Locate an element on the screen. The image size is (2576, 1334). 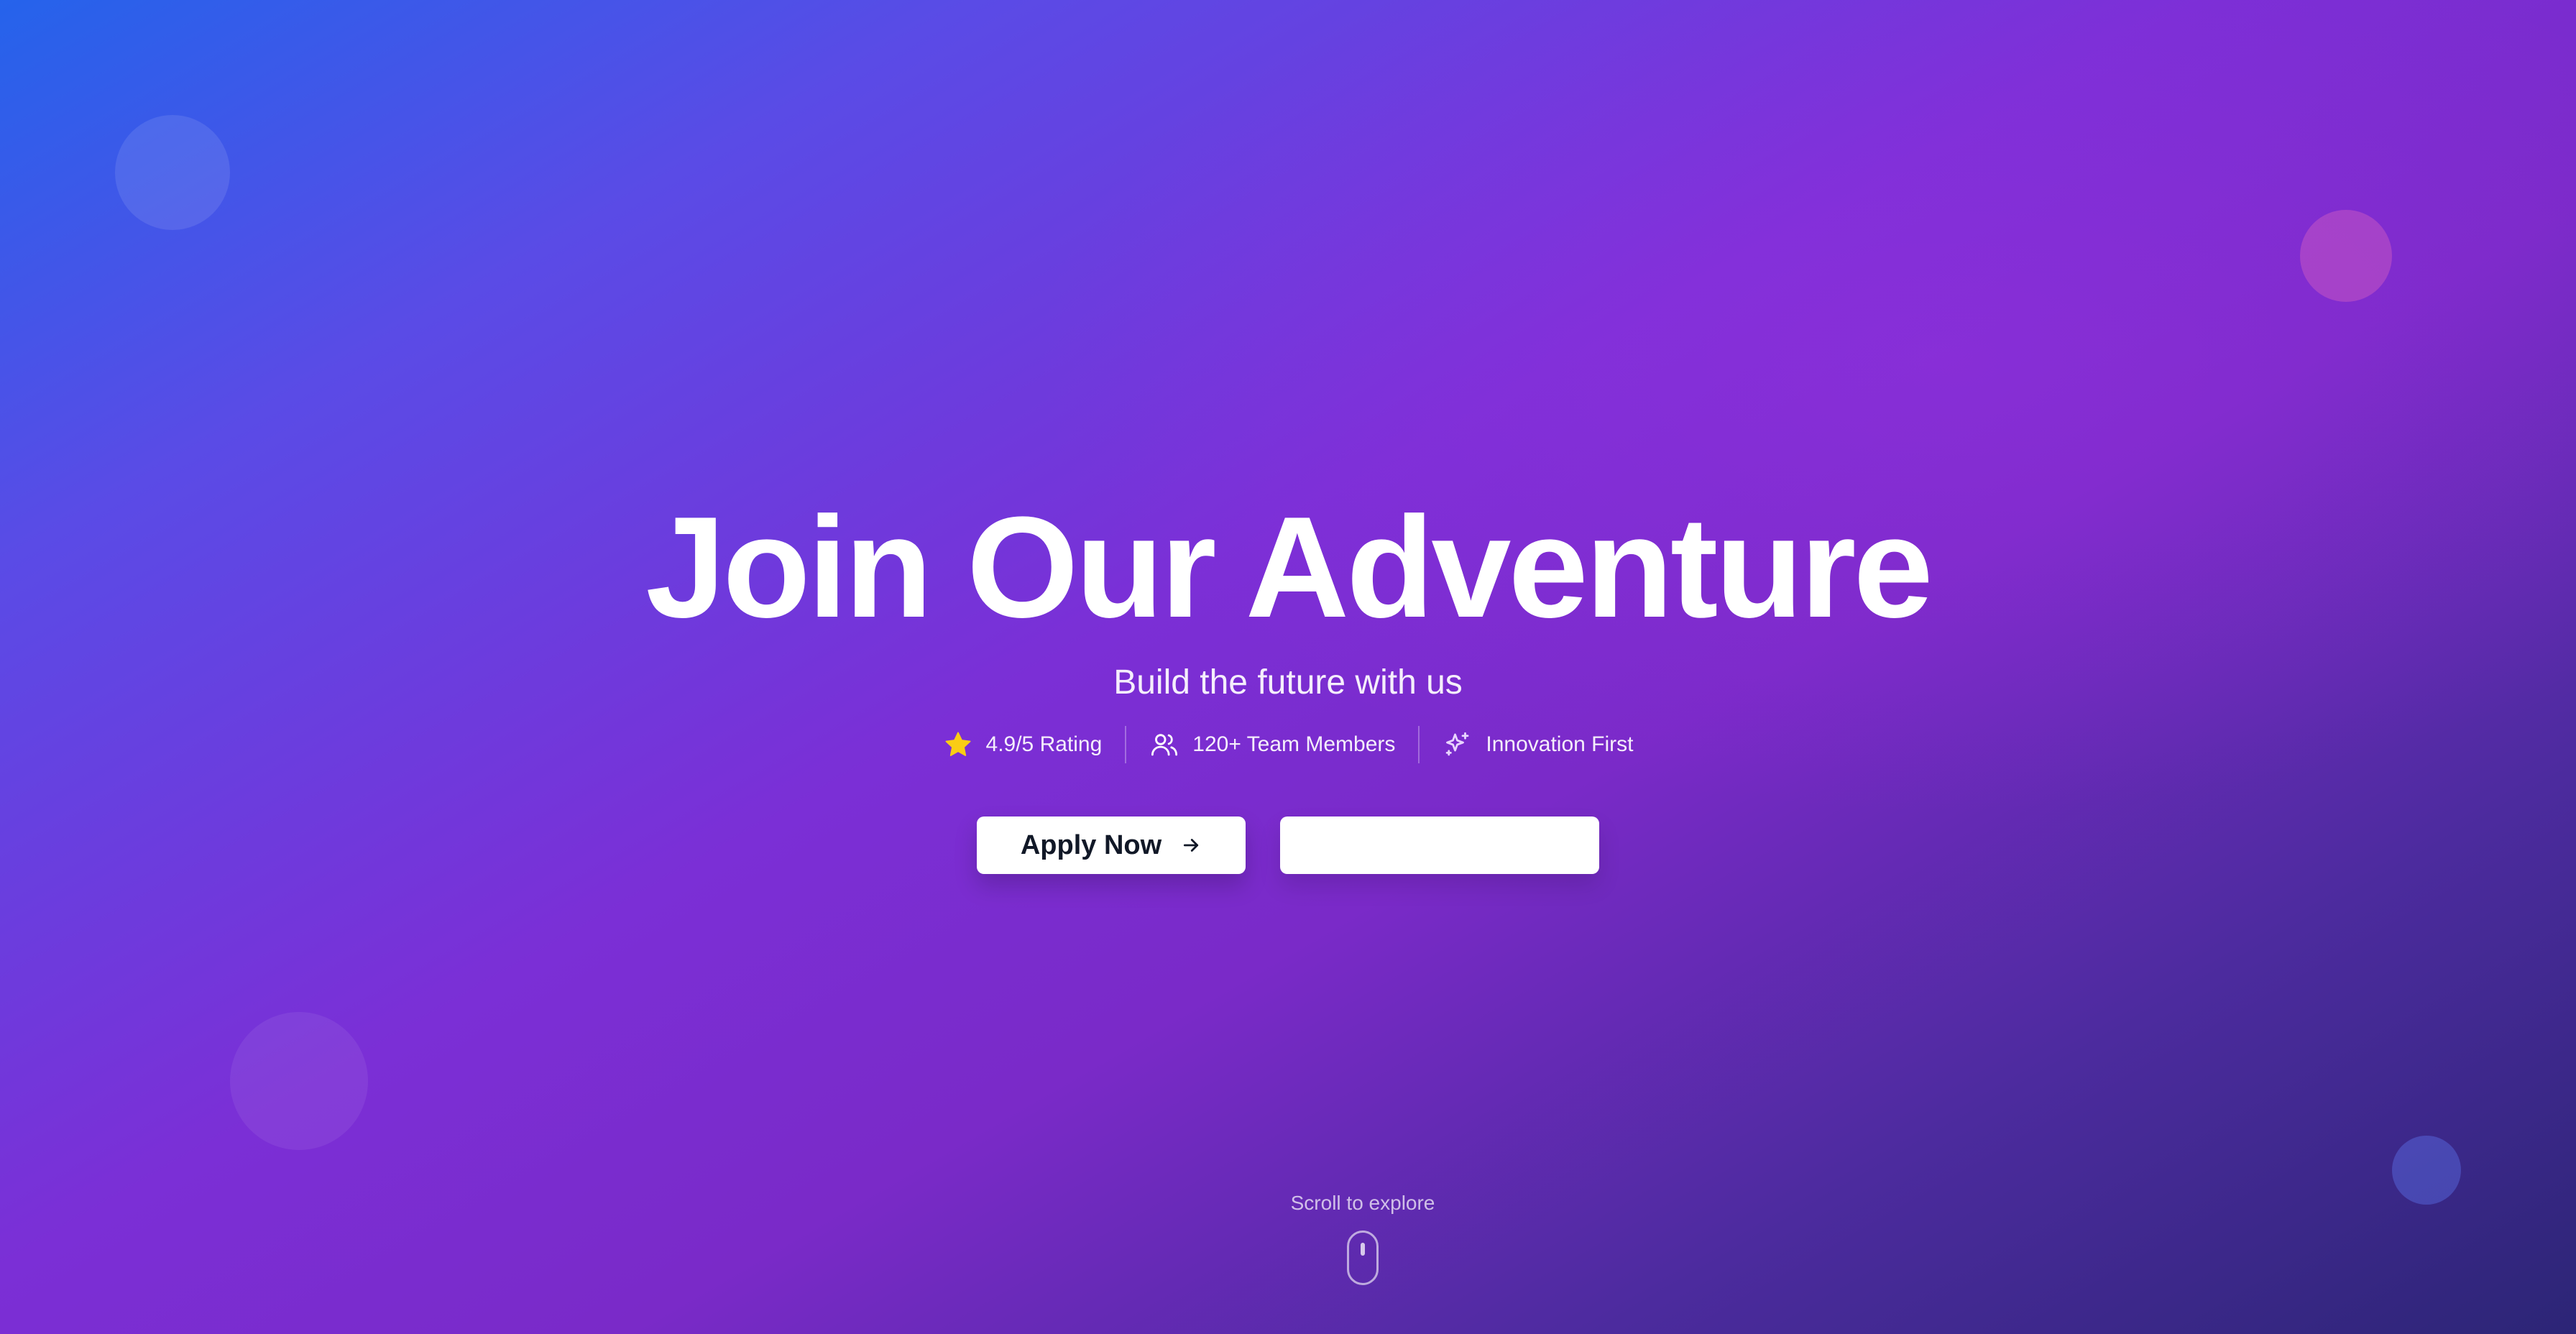
hero-title: Join Our Adventure is located at coordinates (1289, 567).